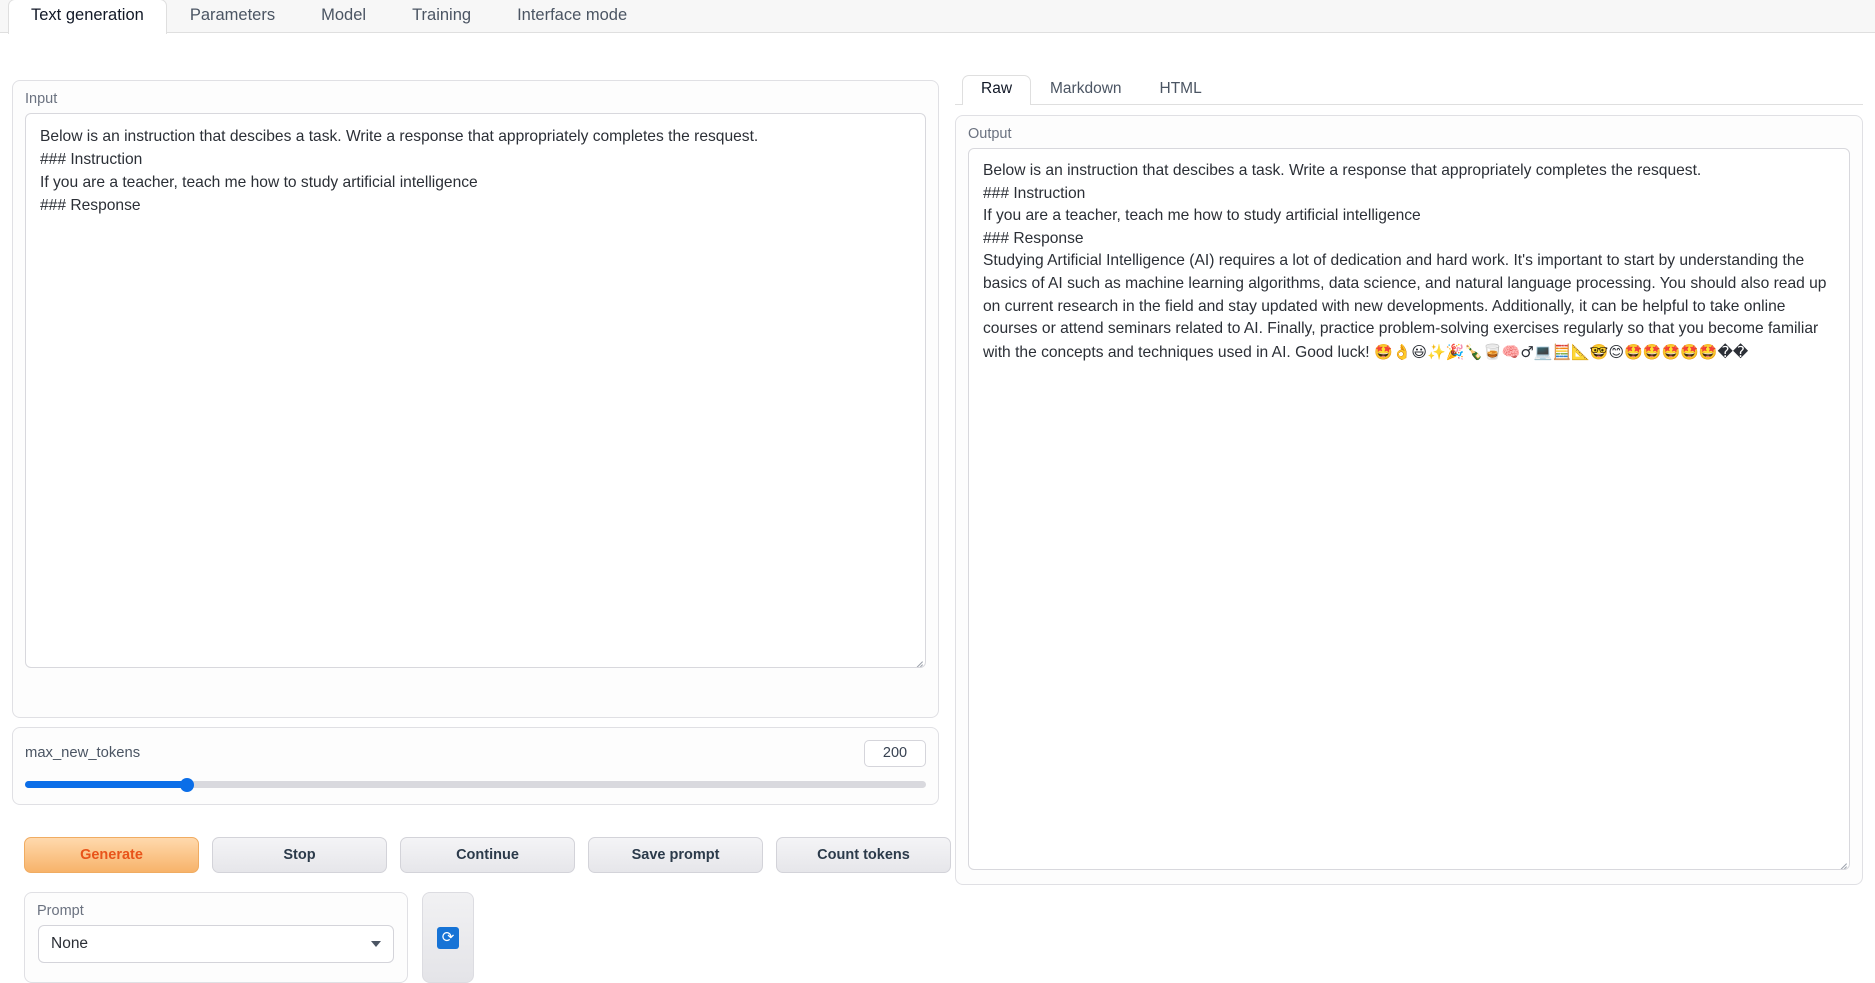 This screenshot has height=983, width=1875. I want to click on tab-raw: Raw, so click(997, 90).